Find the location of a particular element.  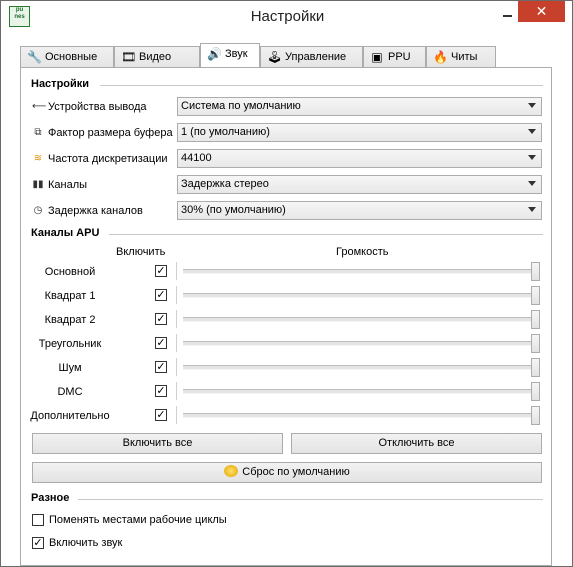

title-bar: pu nes Настройки ✕ is located at coordinates (286, 16).